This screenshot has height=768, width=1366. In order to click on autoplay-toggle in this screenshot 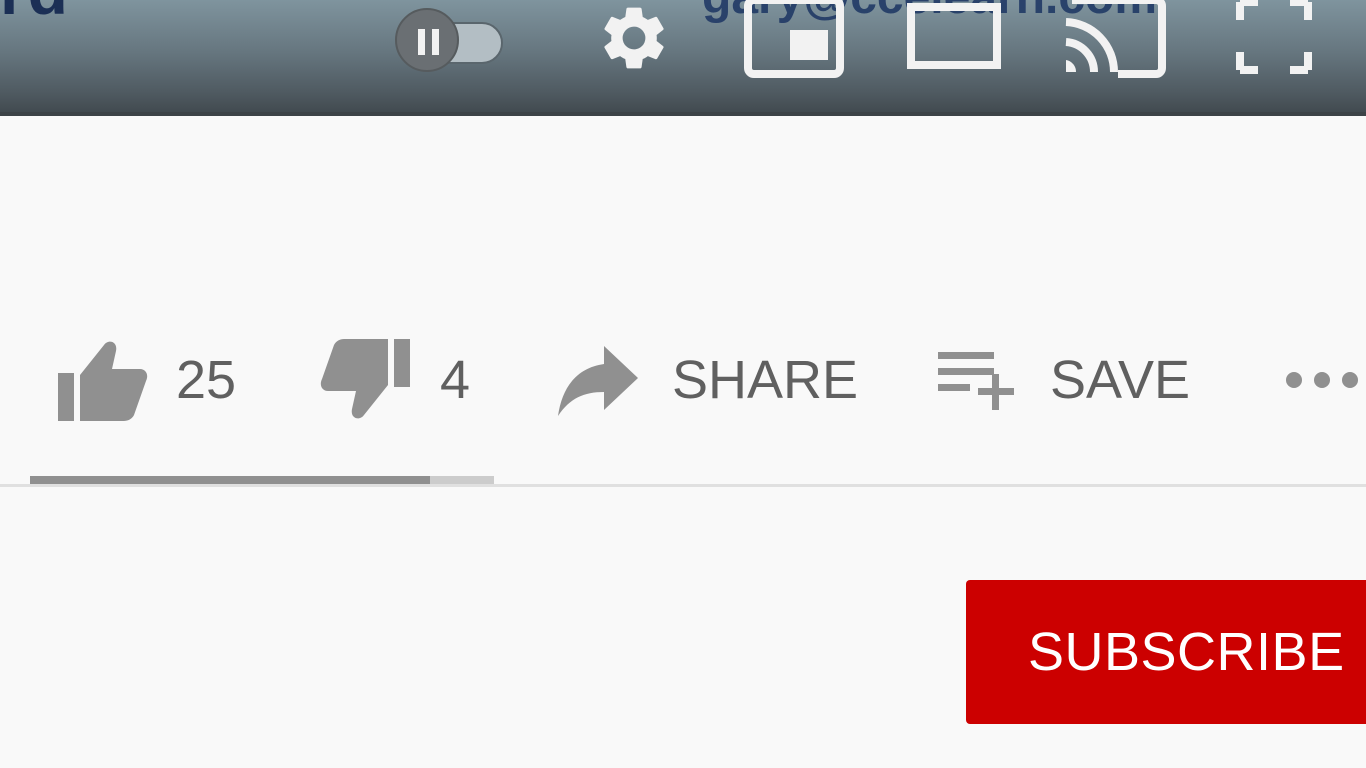, I will do `click(452, 40)`.